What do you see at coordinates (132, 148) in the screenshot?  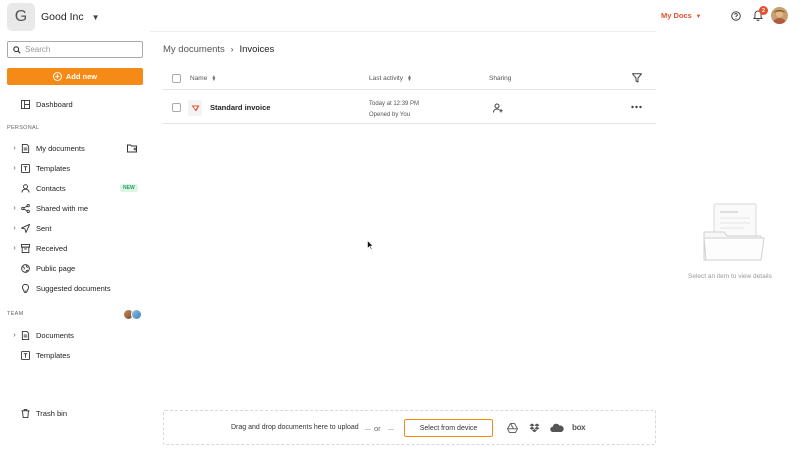 I see `add-folder-icon` at bounding box center [132, 148].